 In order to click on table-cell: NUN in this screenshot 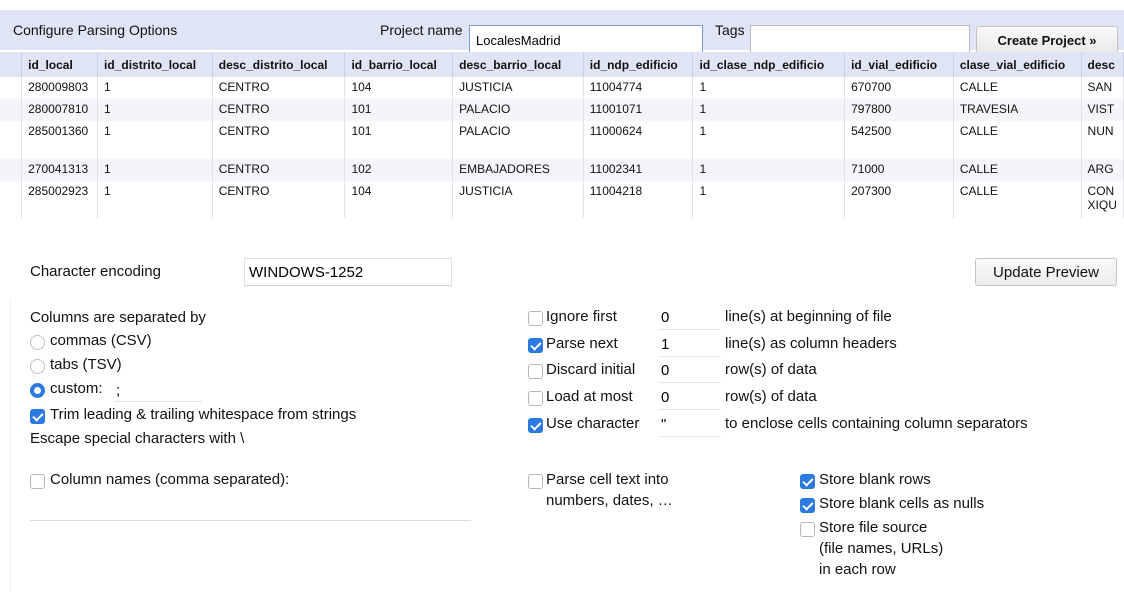, I will do `click(1102, 140)`.